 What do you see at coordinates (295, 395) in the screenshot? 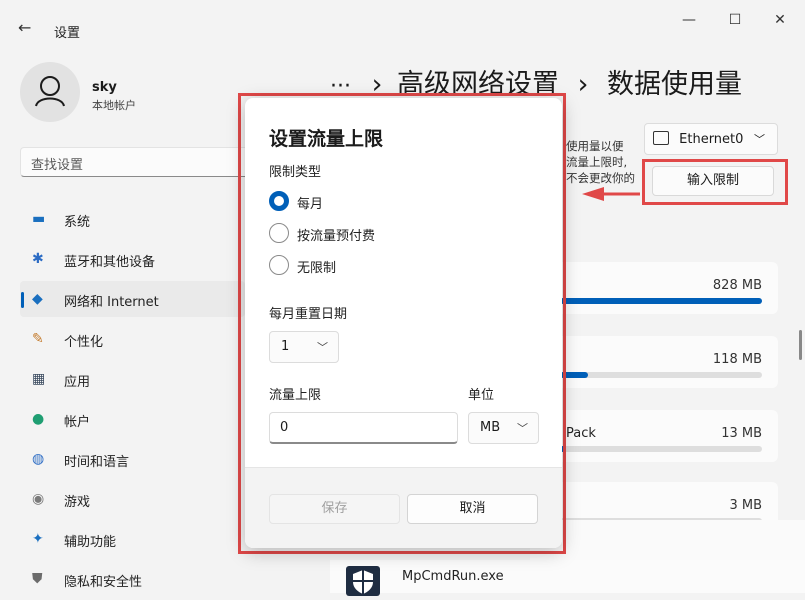
I see `limit-label: 流量上限` at bounding box center [295, 395].